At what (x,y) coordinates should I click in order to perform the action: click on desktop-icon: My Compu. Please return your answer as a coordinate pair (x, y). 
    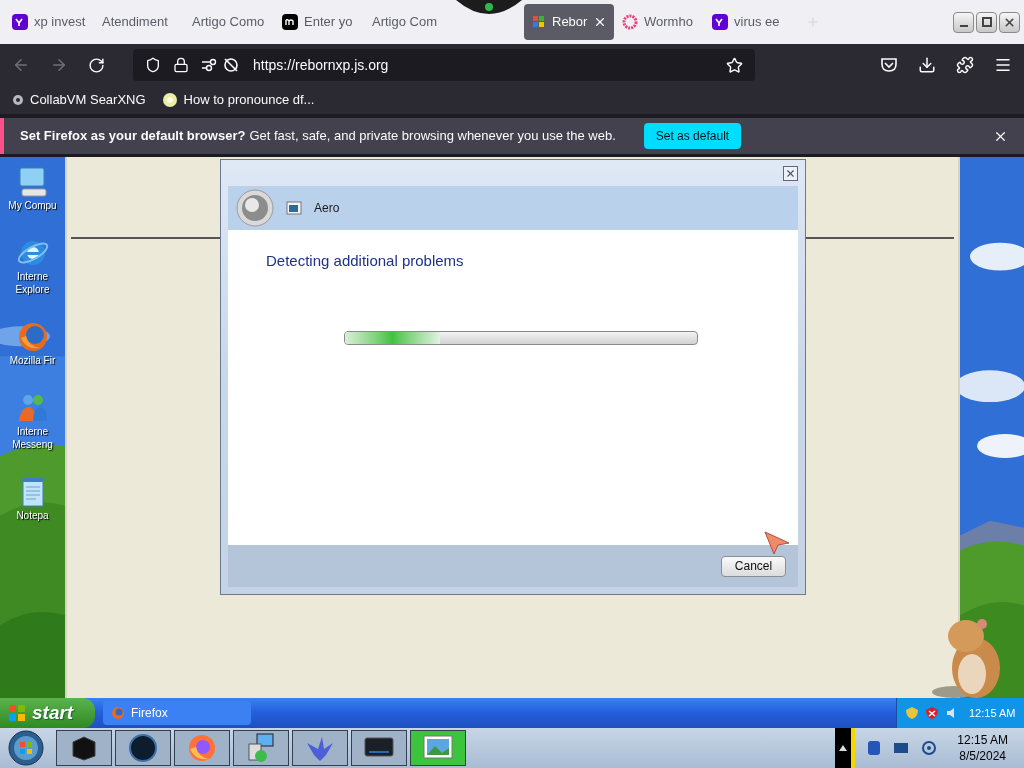
    Looking at the image, I should click on (32, 188).